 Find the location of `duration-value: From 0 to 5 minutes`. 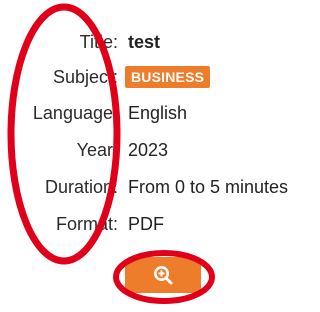

duration-value: From 0 to 5 minutes is located at coordinates (208, 187).